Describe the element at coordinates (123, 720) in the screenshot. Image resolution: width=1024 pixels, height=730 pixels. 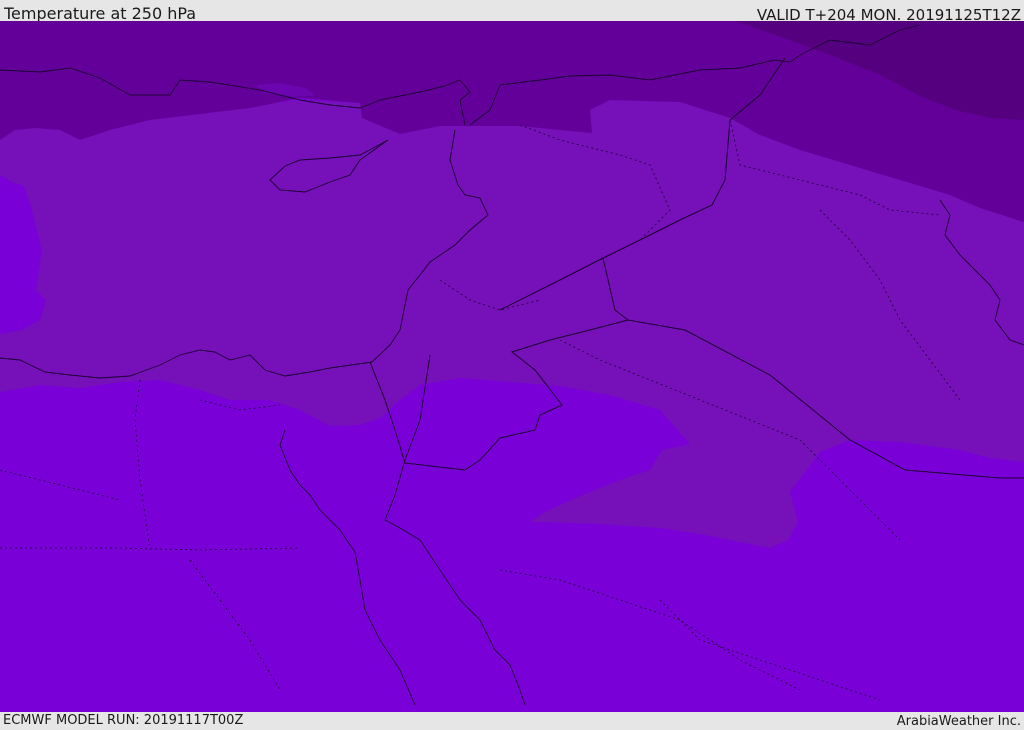
I see `model-run: ECMWF MODEL RUN: 20191117T00Z` at that location.